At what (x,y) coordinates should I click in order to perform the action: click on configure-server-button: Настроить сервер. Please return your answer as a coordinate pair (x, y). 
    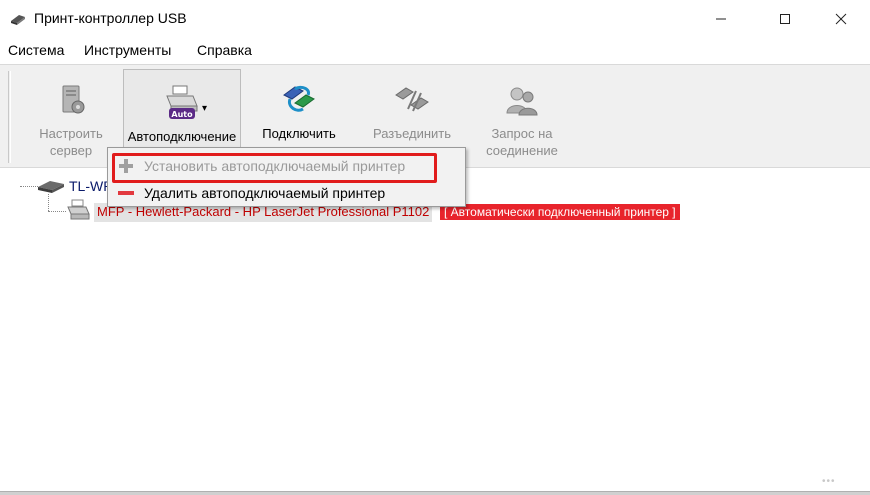
    Looking at the image, I should click on (71, 117).